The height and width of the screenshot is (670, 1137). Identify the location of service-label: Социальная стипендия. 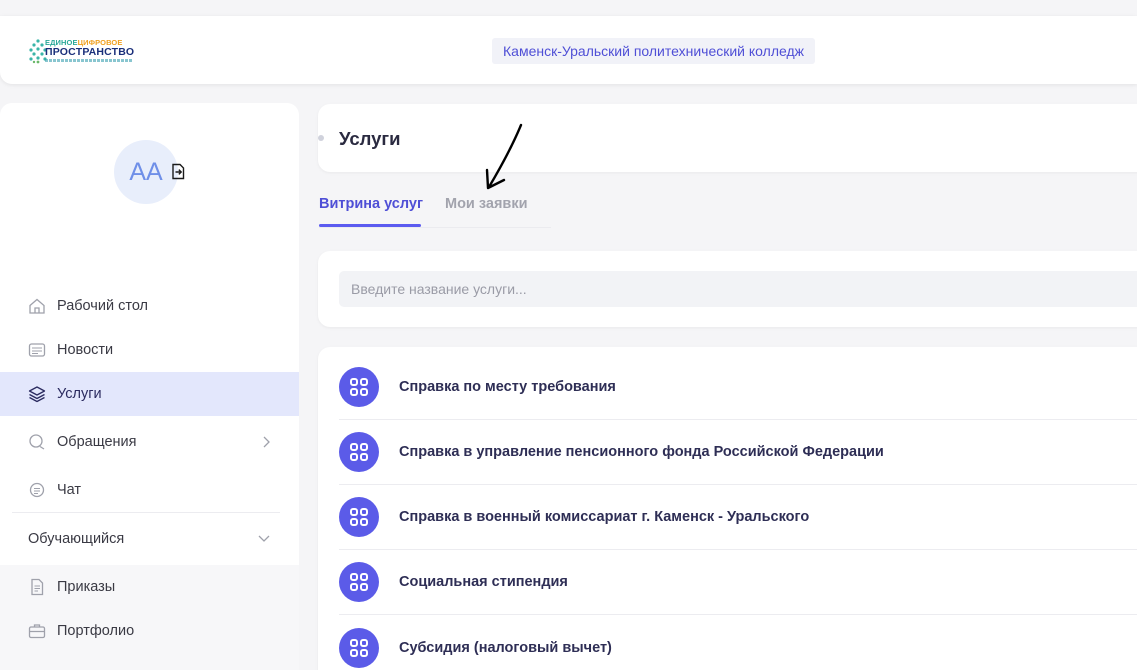
(483, 582).